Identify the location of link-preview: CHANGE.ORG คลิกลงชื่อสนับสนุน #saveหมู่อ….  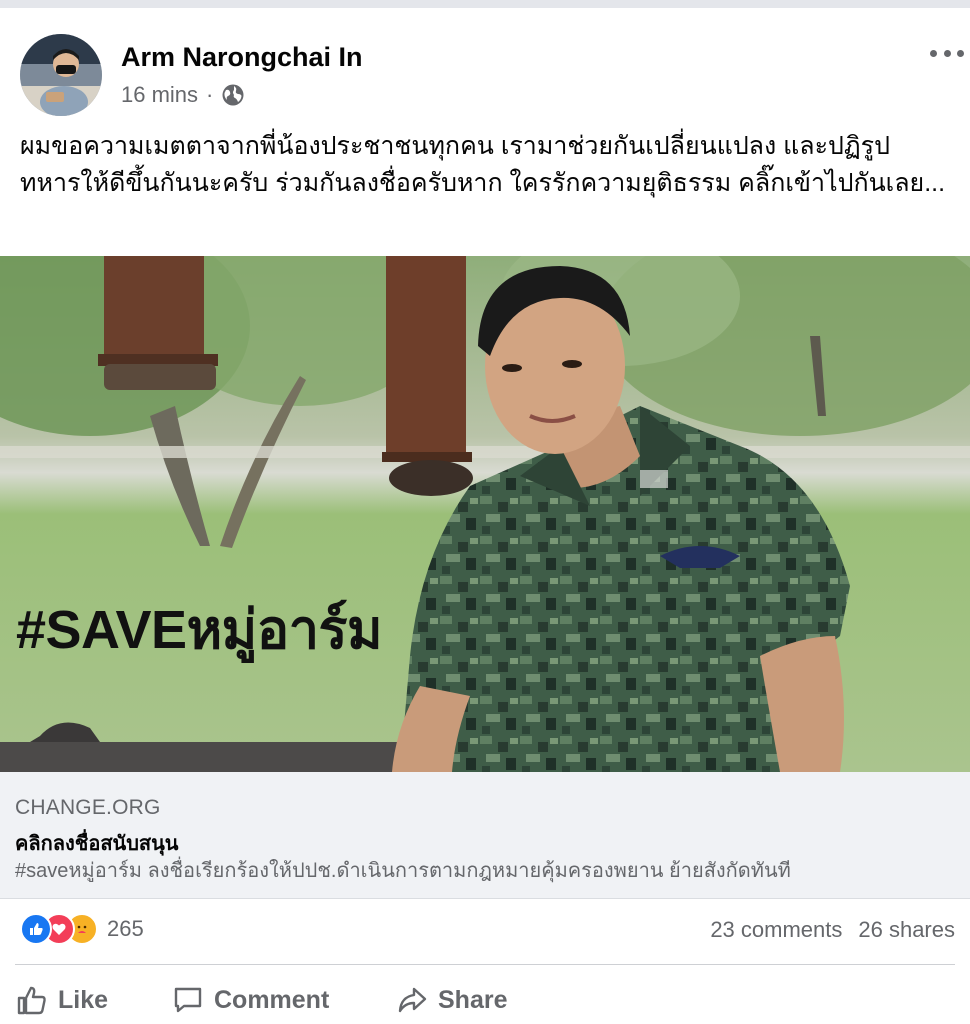
(485, 835).